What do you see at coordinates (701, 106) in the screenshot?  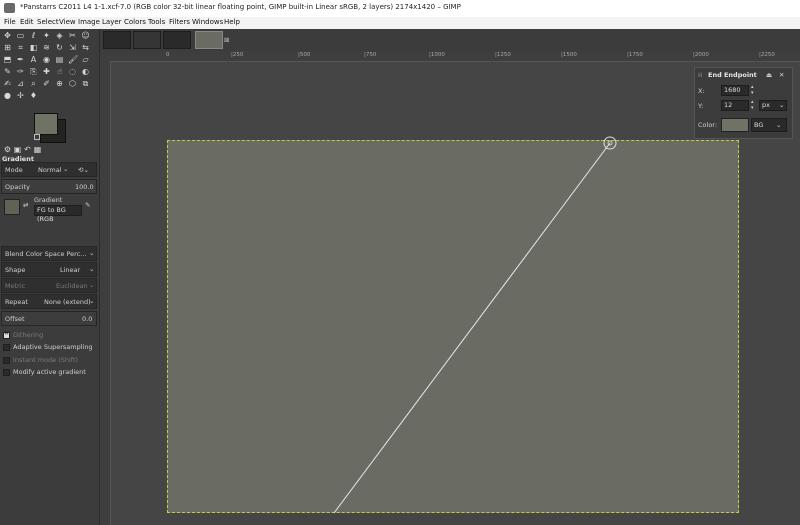 I see `y-label: Y:` at bounding box center [701, 106].